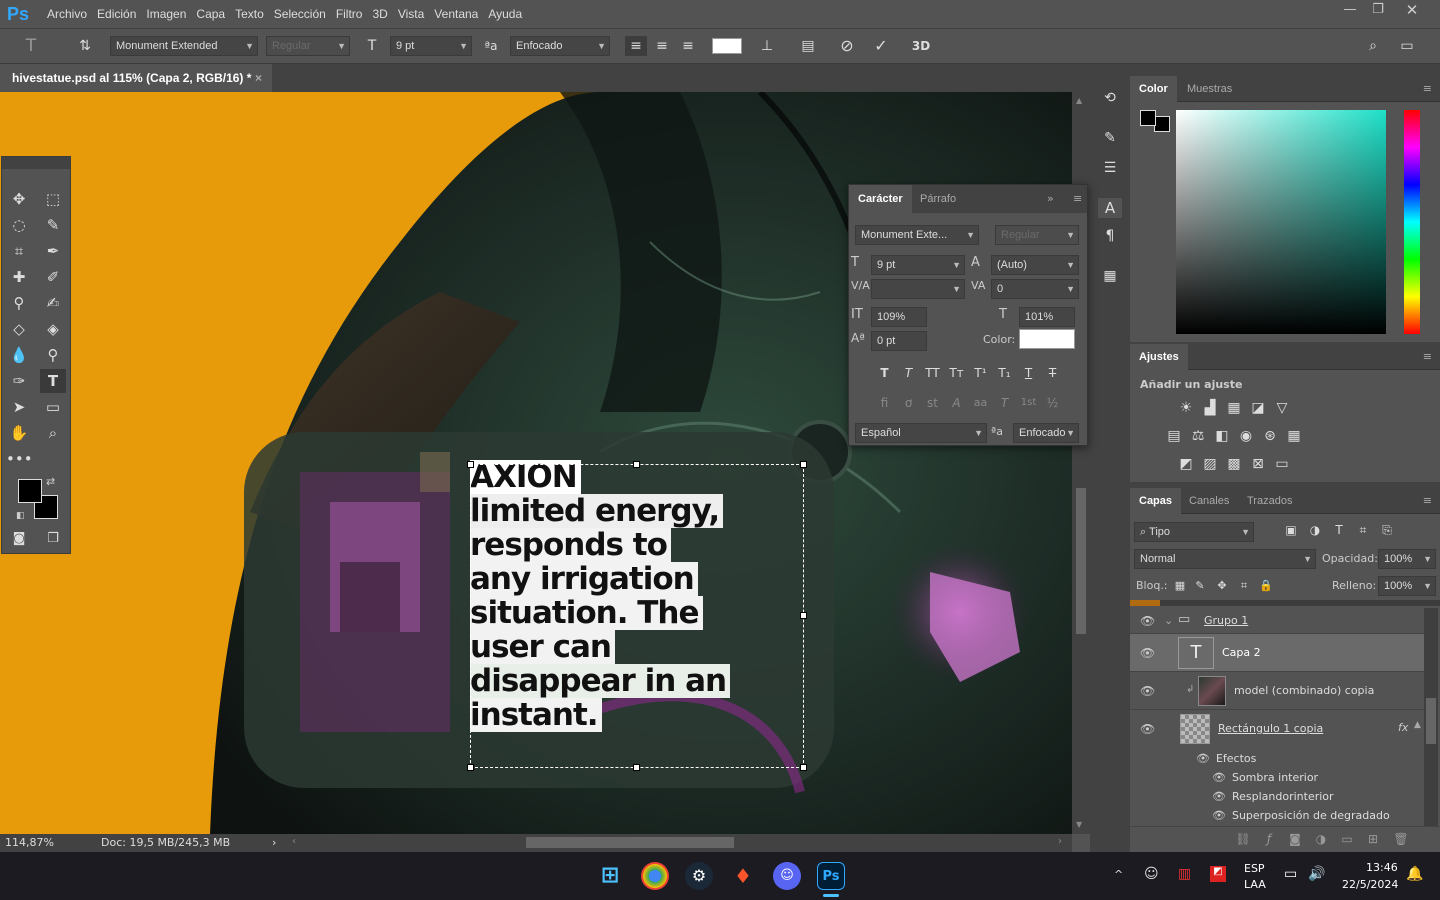 This screenshot has width=1440, height=900. Describe the element at coordinates (1301, 815) in the screenshot. I see `effect-row: 👁 Superposición de degradado` at that location.